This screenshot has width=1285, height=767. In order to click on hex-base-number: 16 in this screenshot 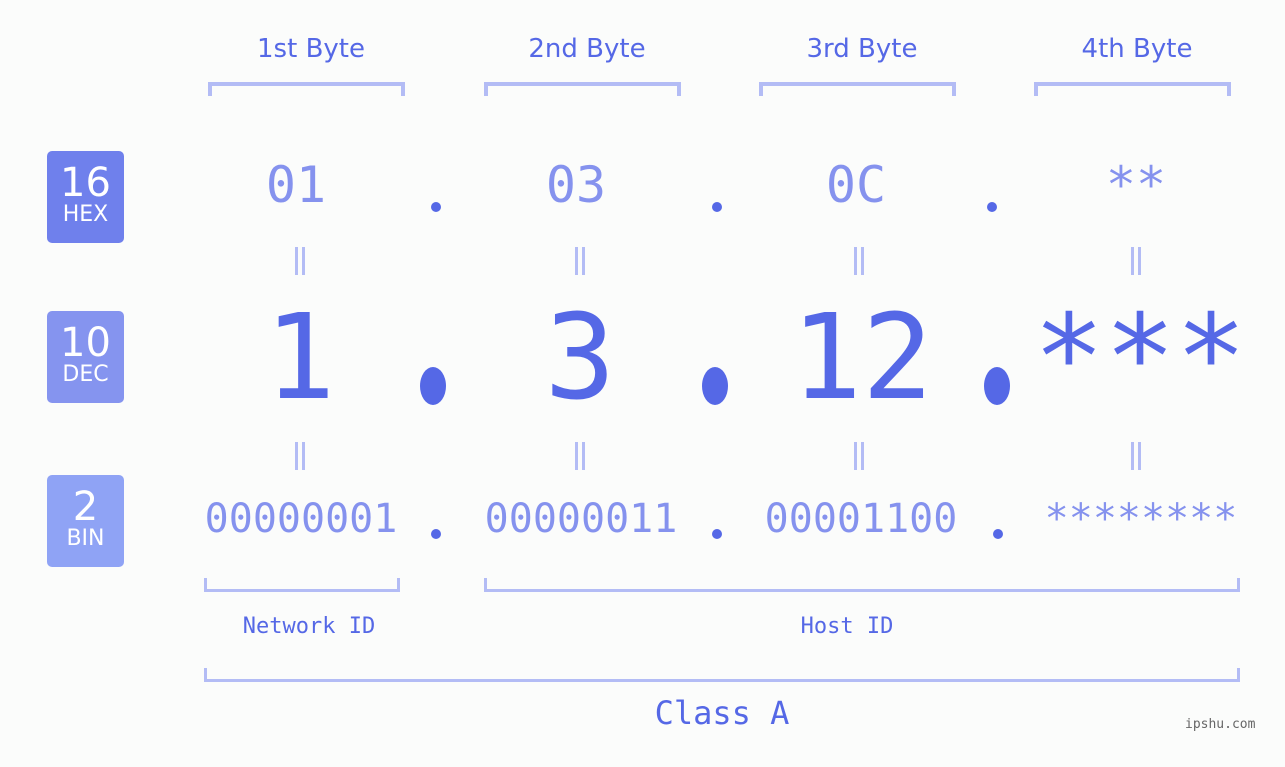, I will do `click(85, 183)`.